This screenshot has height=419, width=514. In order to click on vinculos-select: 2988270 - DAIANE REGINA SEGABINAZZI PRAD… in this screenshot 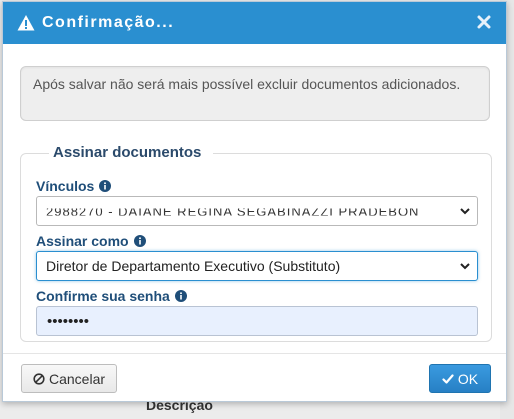, I will do `click(257, 211)`.